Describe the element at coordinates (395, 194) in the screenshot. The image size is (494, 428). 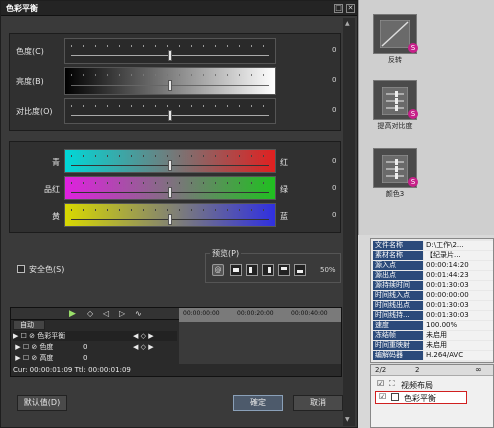
I see `effect-label-2: 颜色3` at that location.